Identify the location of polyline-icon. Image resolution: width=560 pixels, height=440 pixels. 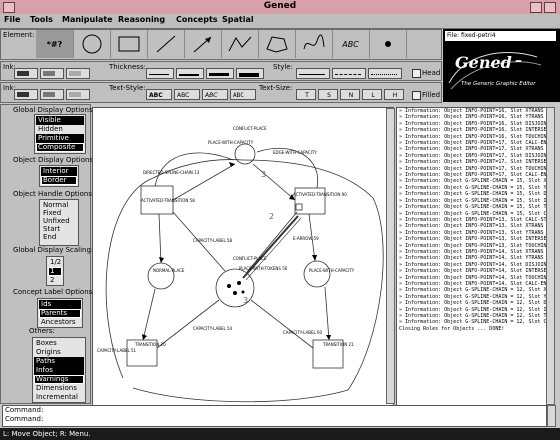
(239, 44).